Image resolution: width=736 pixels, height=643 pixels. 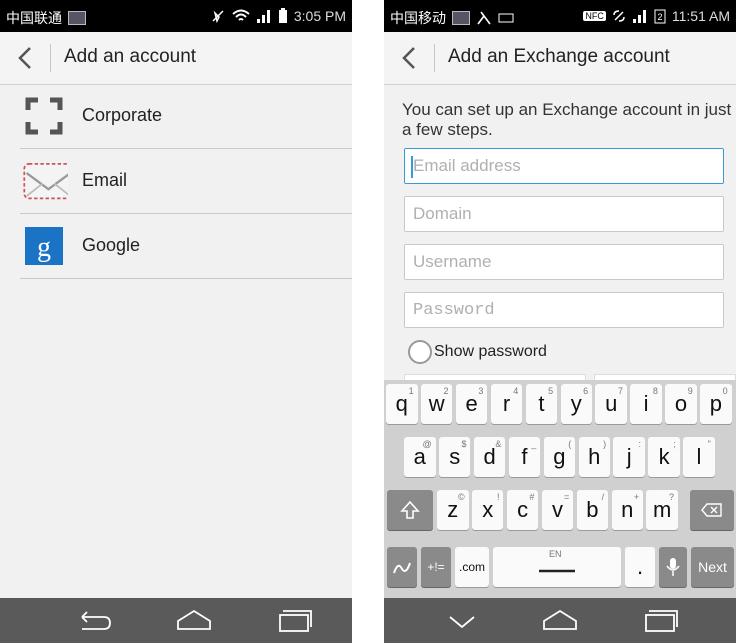 What do you see at coordinates (186, 246) in the screenshot?
I see `list-item-google: g Google` at bounding box center [186, 246].